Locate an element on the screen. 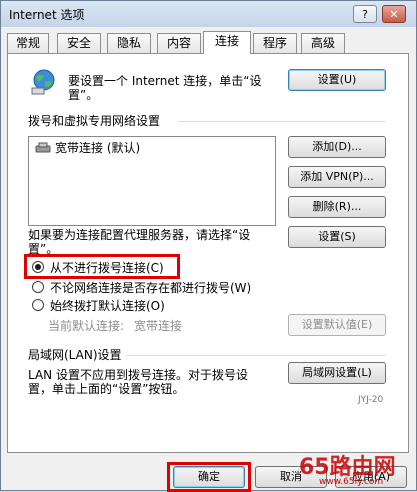 Image resolution: width=417 pixels, height=492 pixels. tab-connections: 连接 is located at coordinates (227, 42).